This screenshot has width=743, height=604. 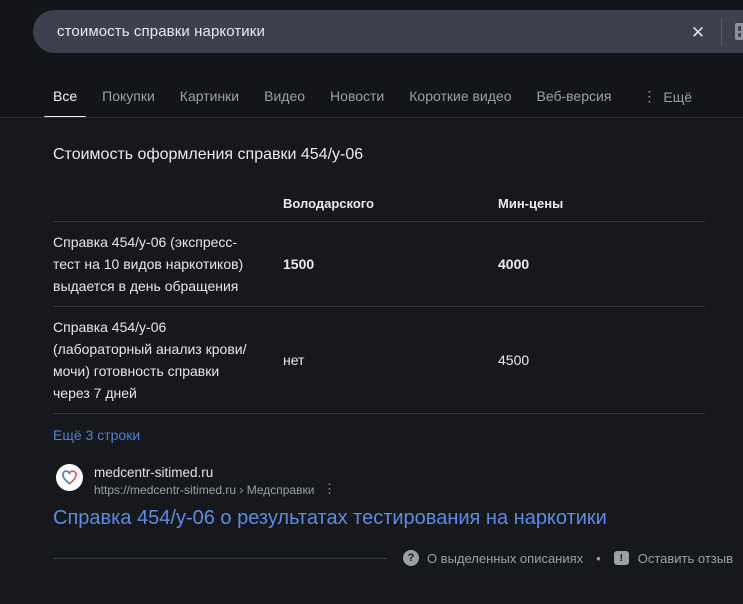 I want to click on about-snippets-link: О выделенных описаниях, so click(x=505, y=558).